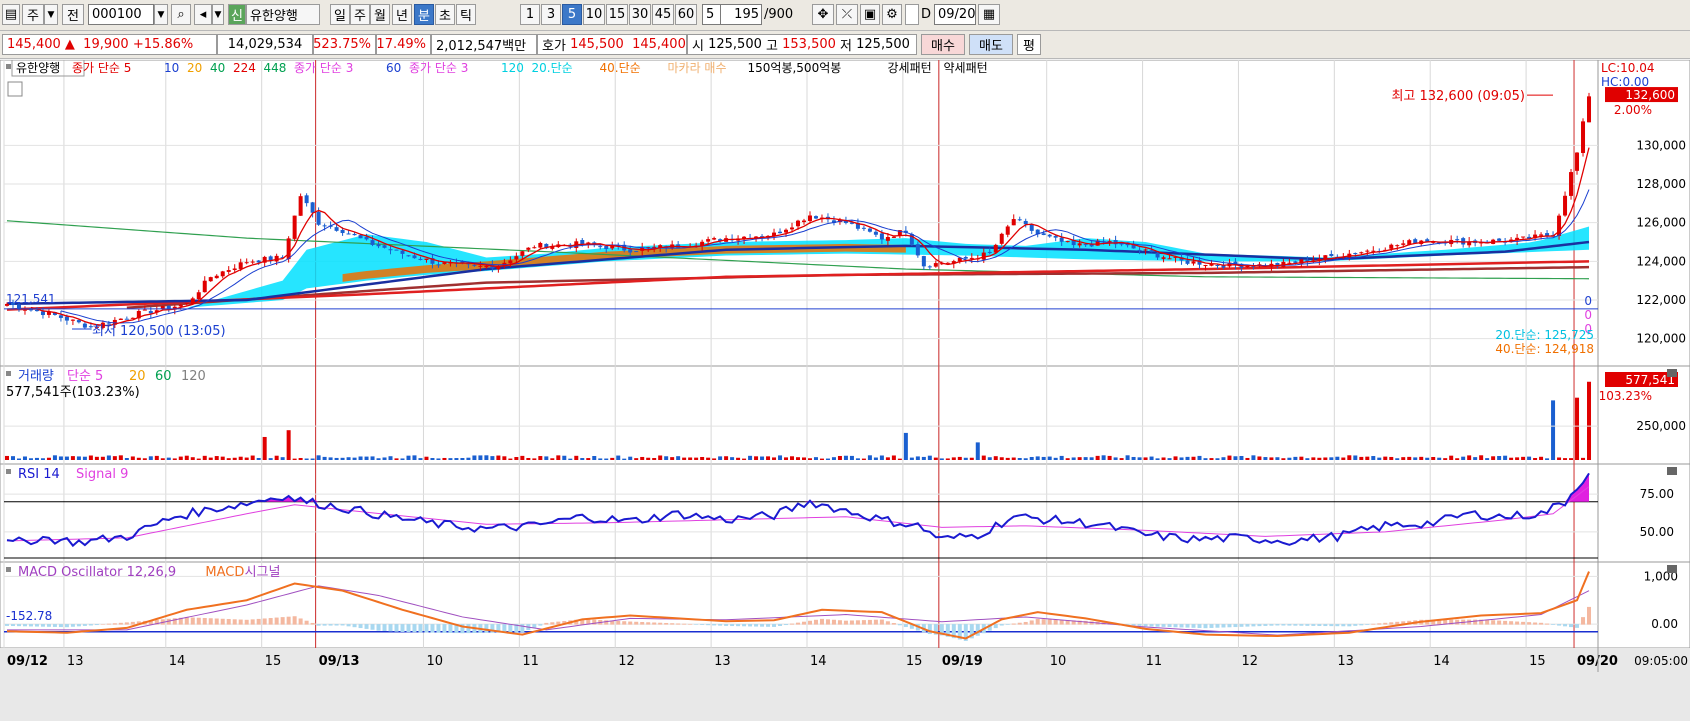  What do you see at coordinates (73, 14) in the screenshot?
I see `prev-button: 전` at bounding box center [73, 14].